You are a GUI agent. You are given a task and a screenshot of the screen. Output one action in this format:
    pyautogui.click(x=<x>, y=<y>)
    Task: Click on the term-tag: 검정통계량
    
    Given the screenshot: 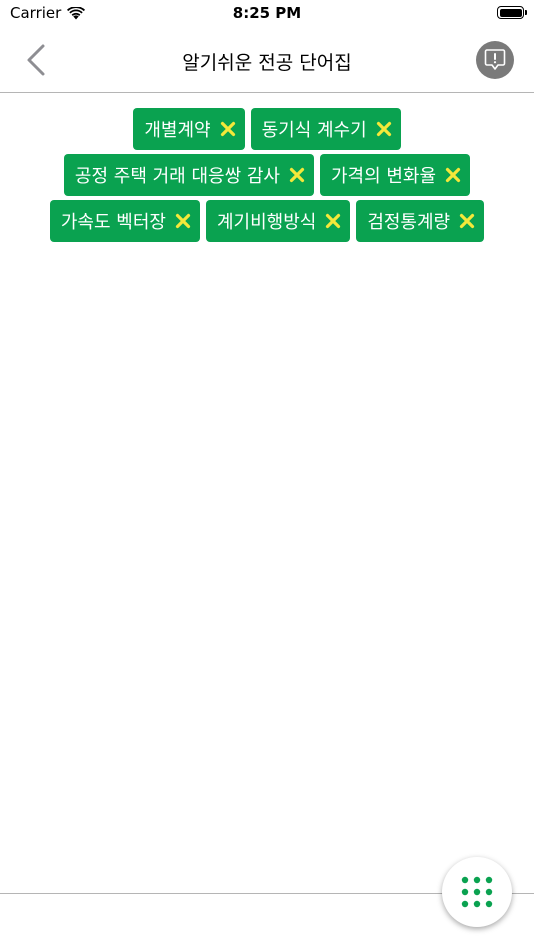 What is the action you would take?
    pyautogui.click(x=420, y=221)
    